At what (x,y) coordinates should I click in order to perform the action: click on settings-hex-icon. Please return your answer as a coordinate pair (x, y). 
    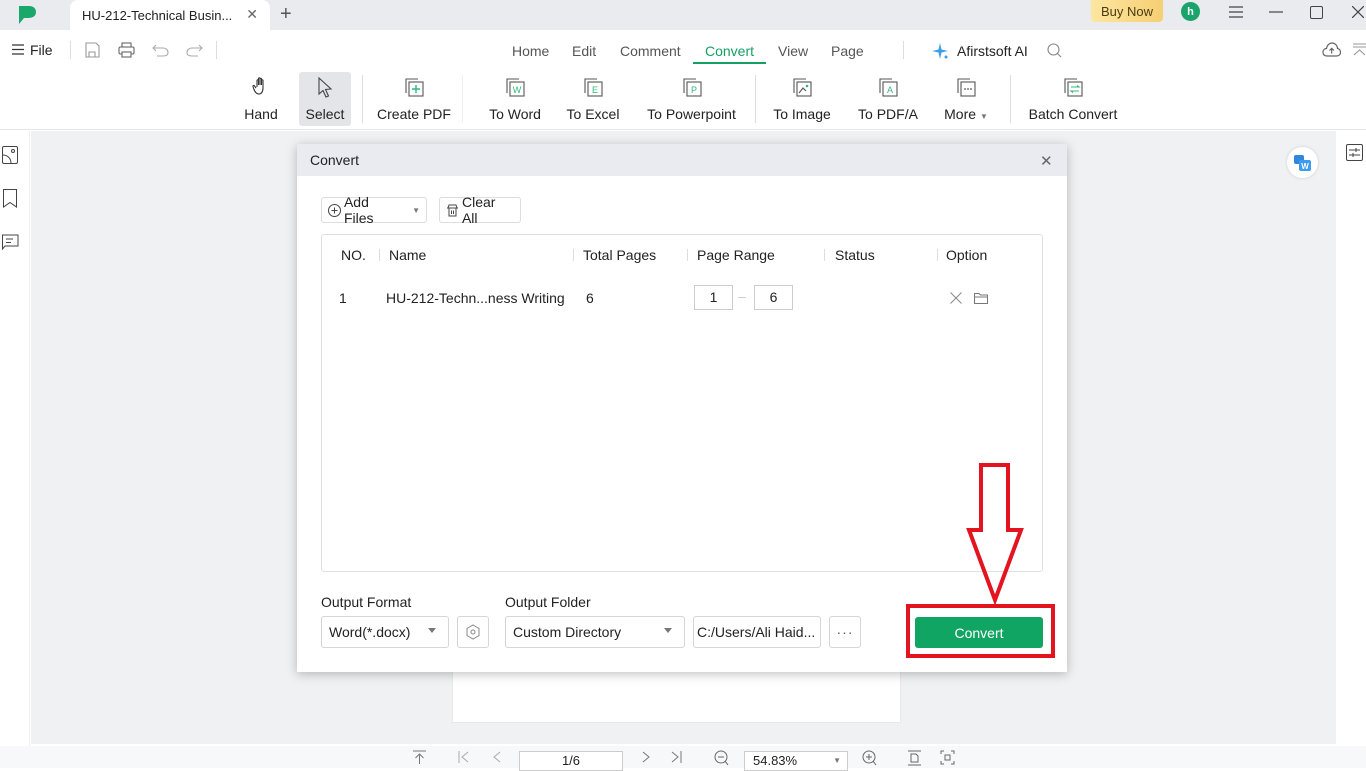
    Looking at the image, I should click on (473, 632).